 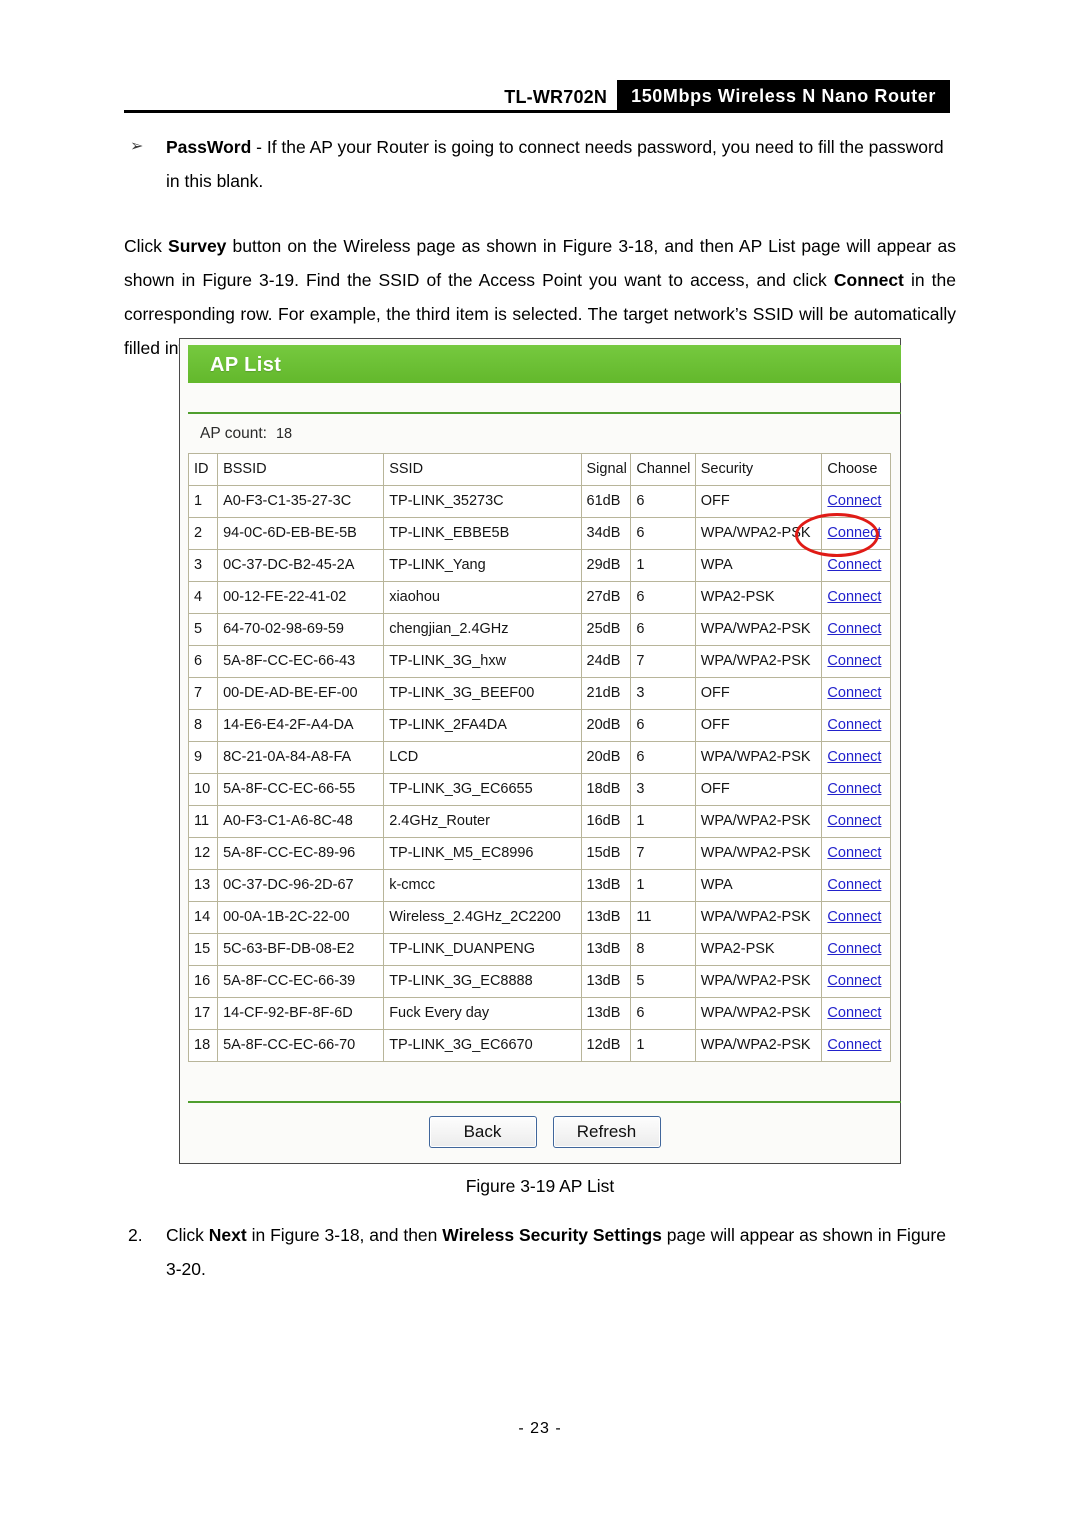 I want to click on cell-ap-id: 14, so click(x=203, y=917).